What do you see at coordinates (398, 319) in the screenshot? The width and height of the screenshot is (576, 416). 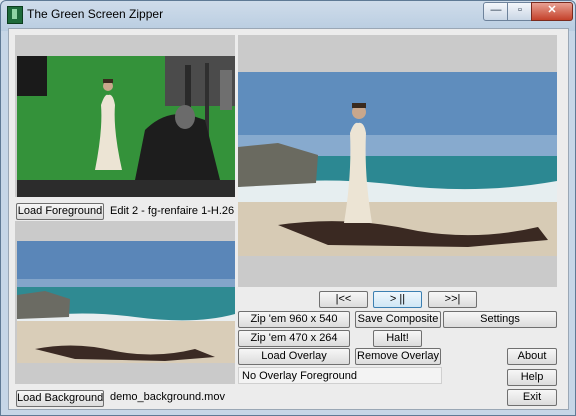 I see `save-composite-button: Save Composite` at bounding box center [398, 319].